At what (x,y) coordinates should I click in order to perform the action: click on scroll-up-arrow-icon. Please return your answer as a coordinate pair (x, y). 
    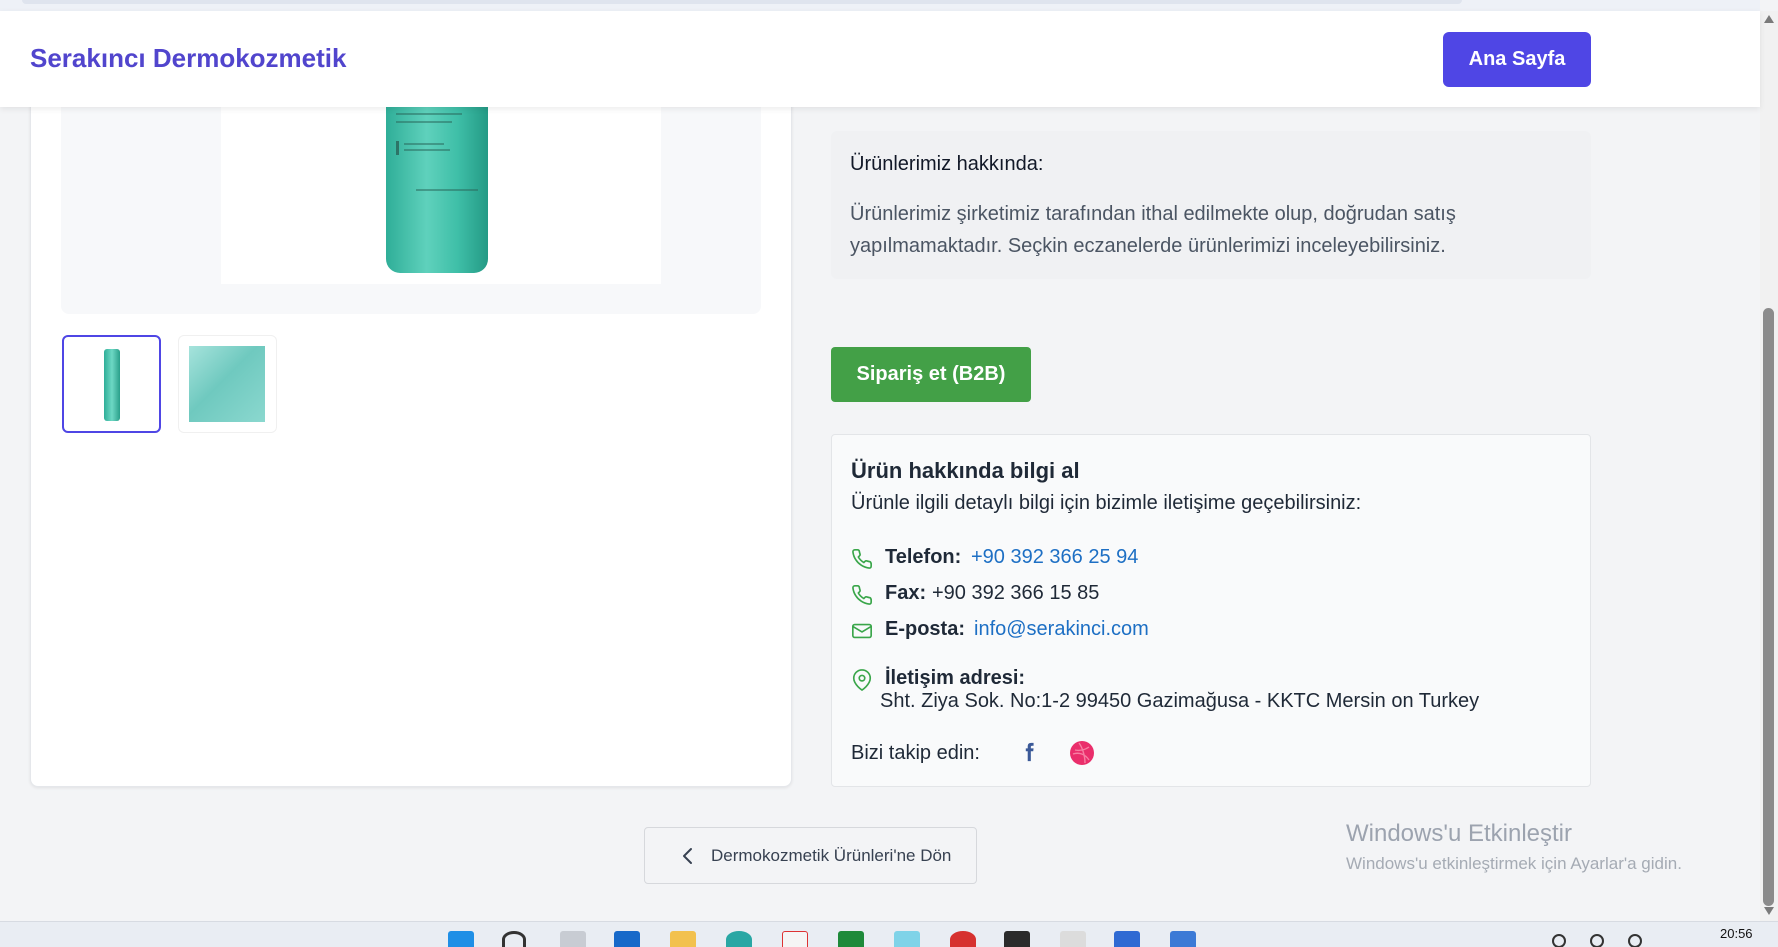
    Looking at the image, I should click on (1769, 19).